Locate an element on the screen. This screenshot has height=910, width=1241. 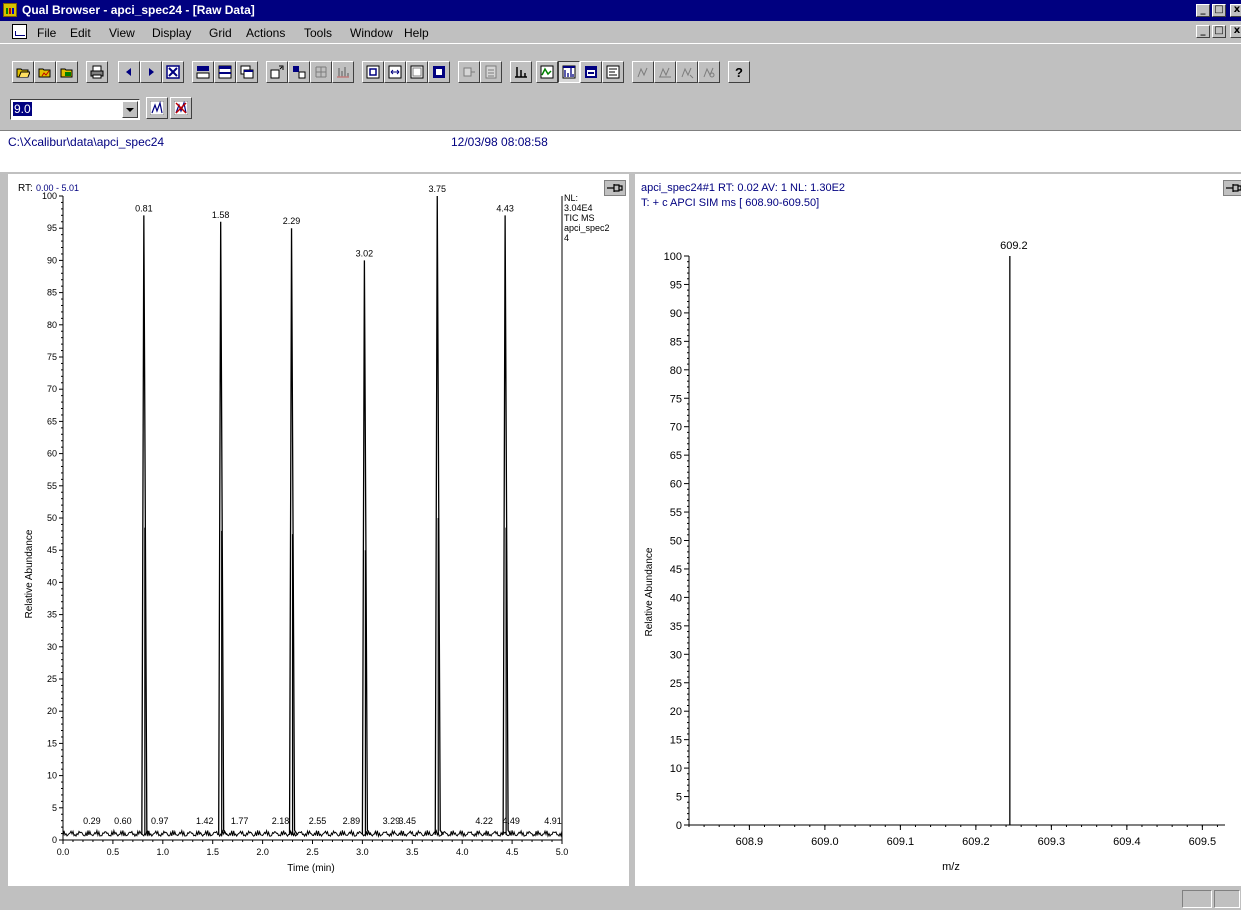
ranges-icon is located at coordinates (642, 72).